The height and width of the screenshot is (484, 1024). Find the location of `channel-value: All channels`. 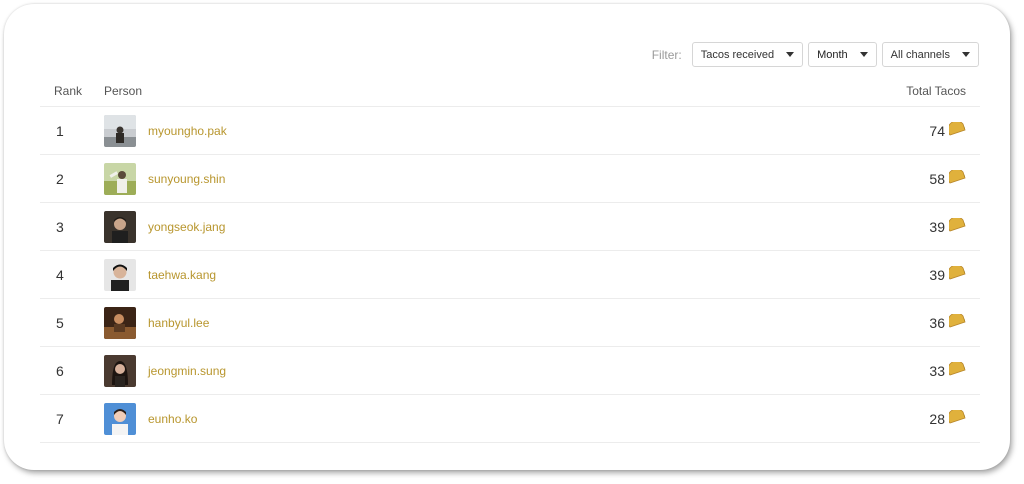

channel-value: All channels is located at coordinates (920, 54).